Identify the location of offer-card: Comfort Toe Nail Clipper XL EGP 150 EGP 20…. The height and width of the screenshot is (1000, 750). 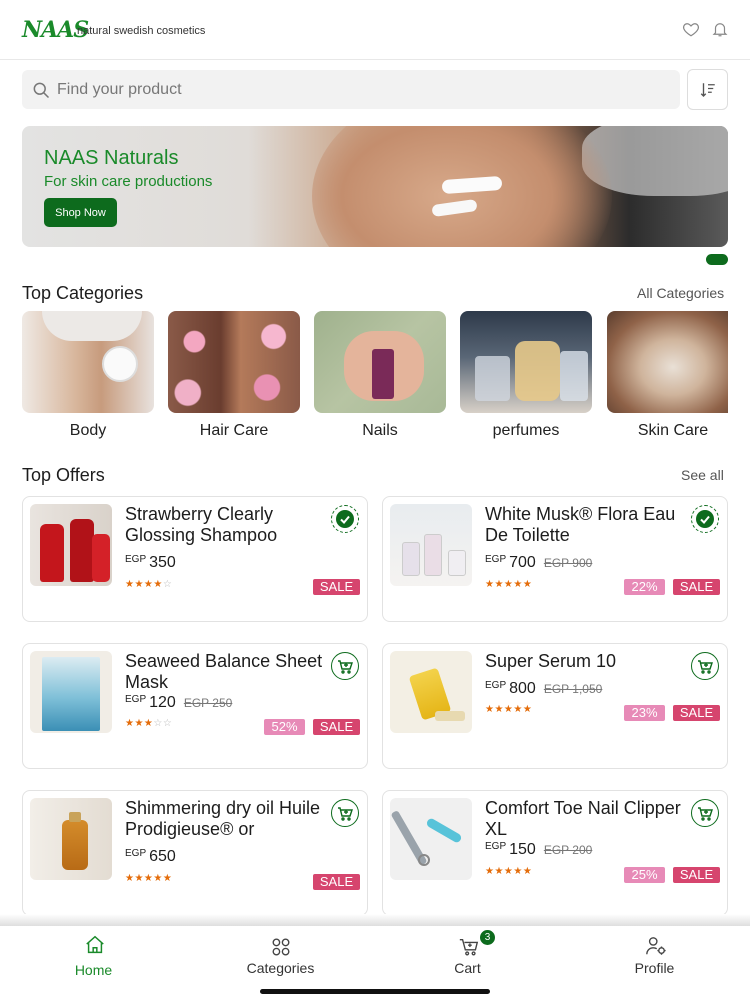
(555, 853).